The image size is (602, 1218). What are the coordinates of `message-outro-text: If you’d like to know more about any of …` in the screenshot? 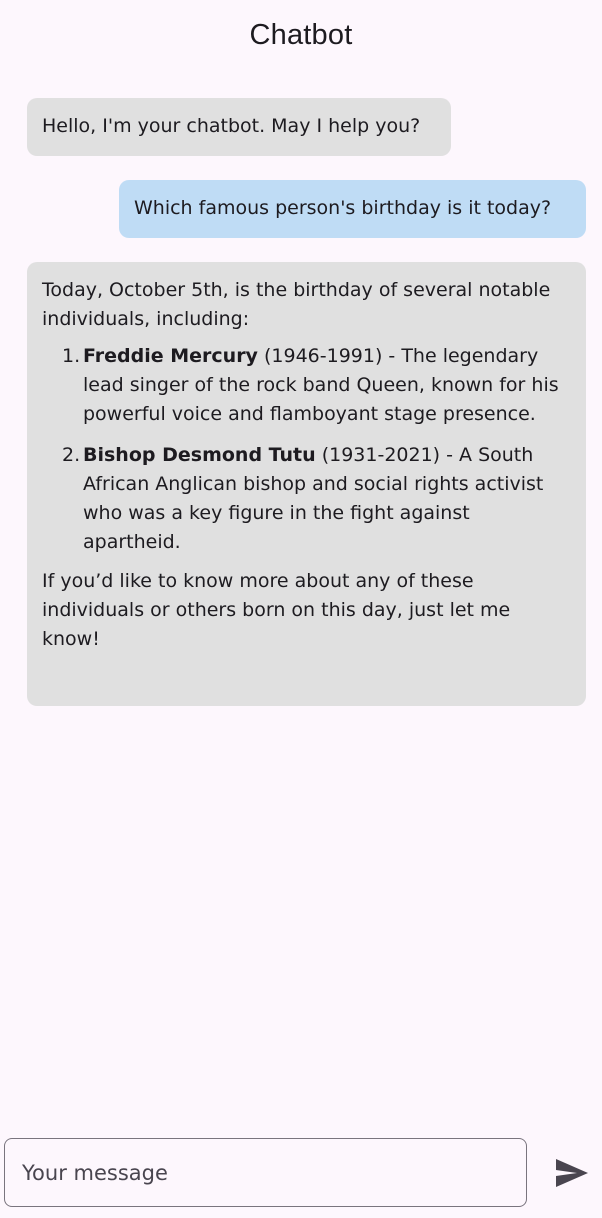 It's located at (276, 610).